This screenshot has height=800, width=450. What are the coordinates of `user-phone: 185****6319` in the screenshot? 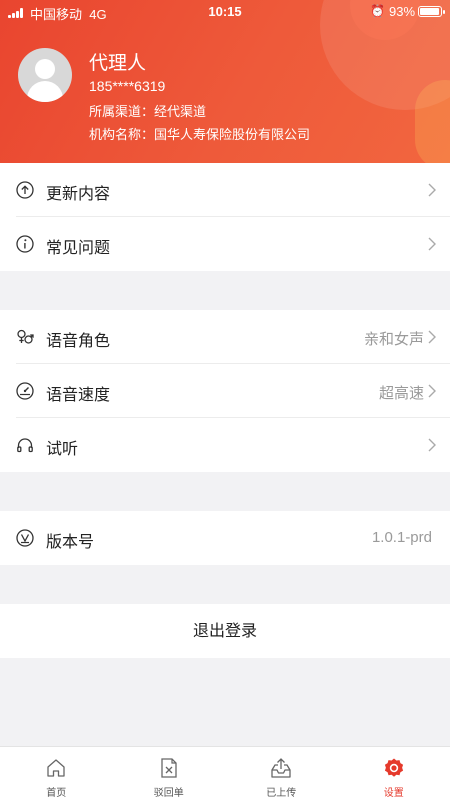 It's located at (127, 86).